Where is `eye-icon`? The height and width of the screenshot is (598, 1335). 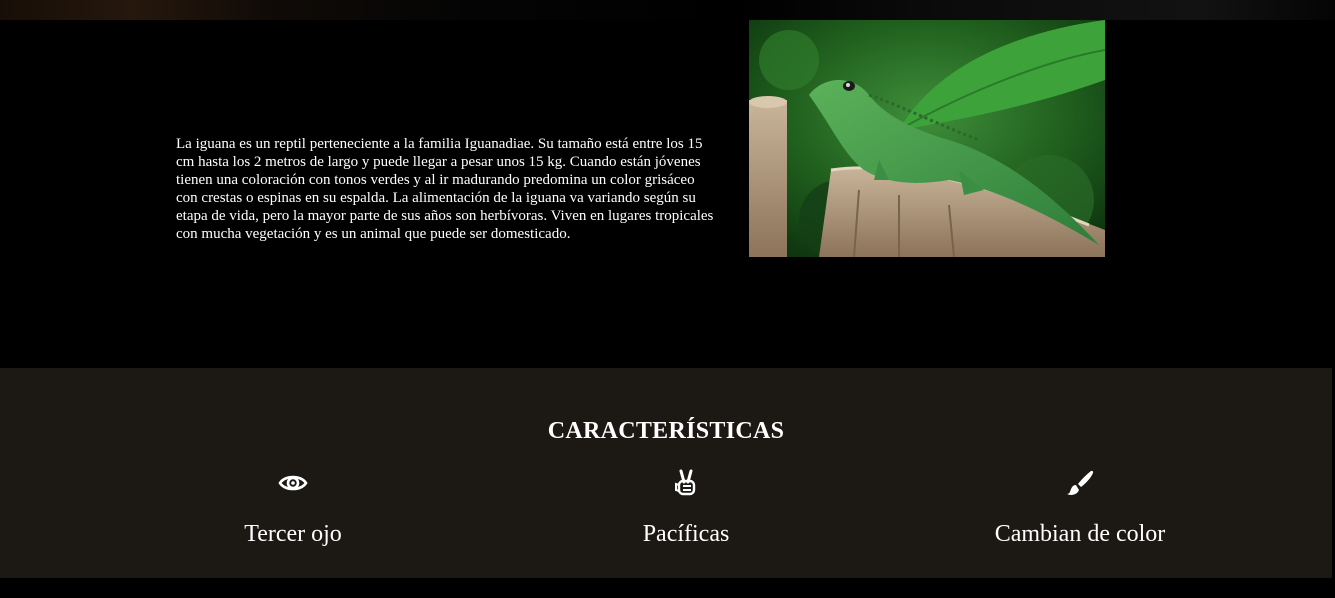 eye-icon is located at coordinates (293, 483).